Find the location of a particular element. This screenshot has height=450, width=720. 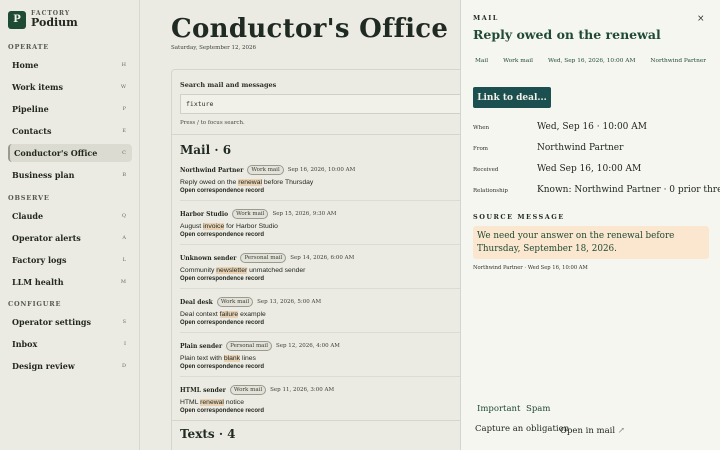

source-message-kicker: SOURCE MESSAGE is located at coordinates (519, 217).